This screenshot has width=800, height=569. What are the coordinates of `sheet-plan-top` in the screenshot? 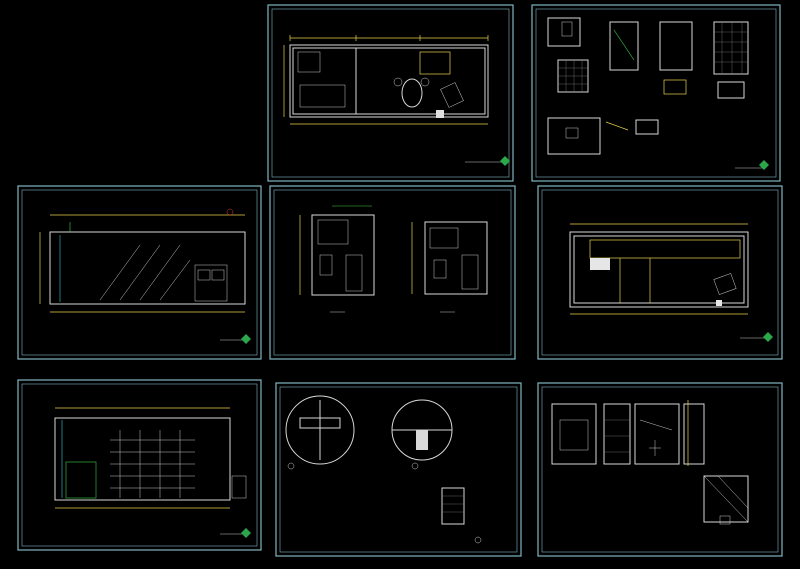 It's located at (390, 93).